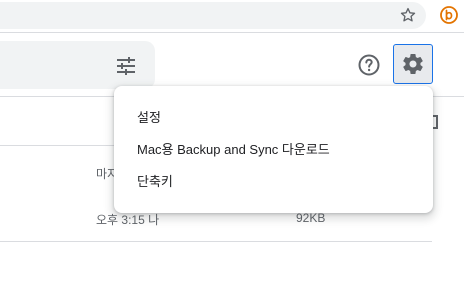  Describe the element at coordinates (408, 15) in the screenshot. I see `star-icon` at that location.